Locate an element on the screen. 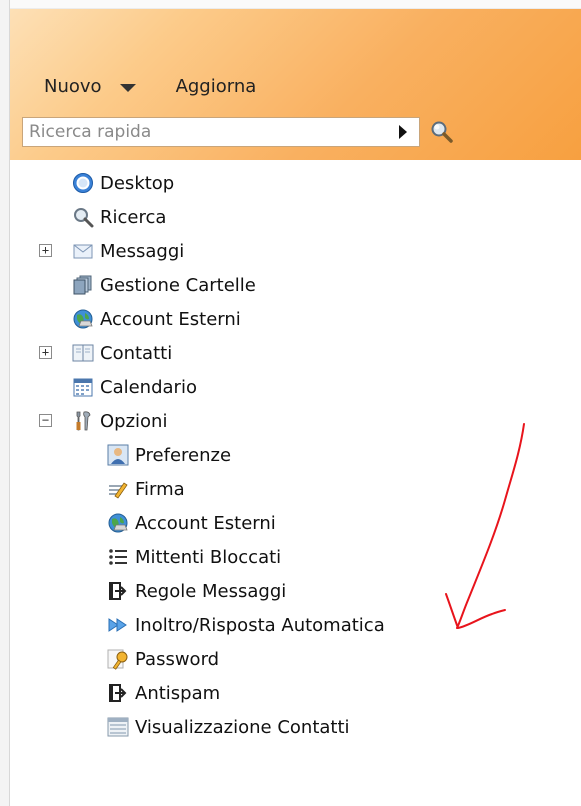 This screenshot has width=581, height=806. tree-item-visualizzazione-contatti: Visualizzazione Contatti is located at coordinates (228, 727).